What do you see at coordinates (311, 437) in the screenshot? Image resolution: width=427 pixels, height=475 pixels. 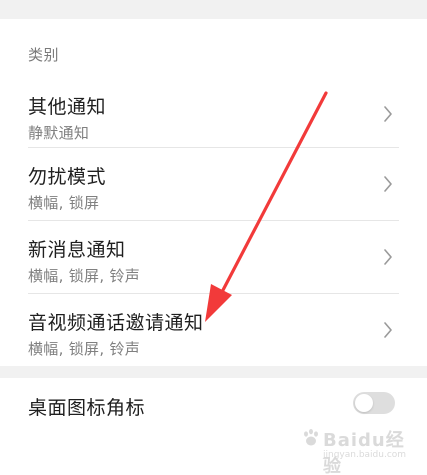 I see `paw-logo-icon` at bounding box center [311, 437].